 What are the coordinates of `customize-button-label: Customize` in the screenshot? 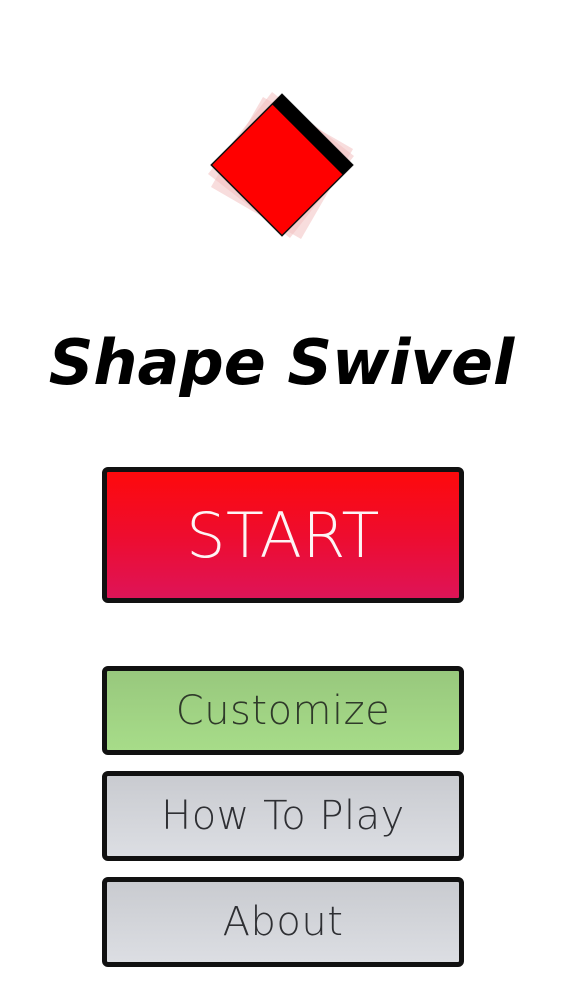 It's located at (283, 710).